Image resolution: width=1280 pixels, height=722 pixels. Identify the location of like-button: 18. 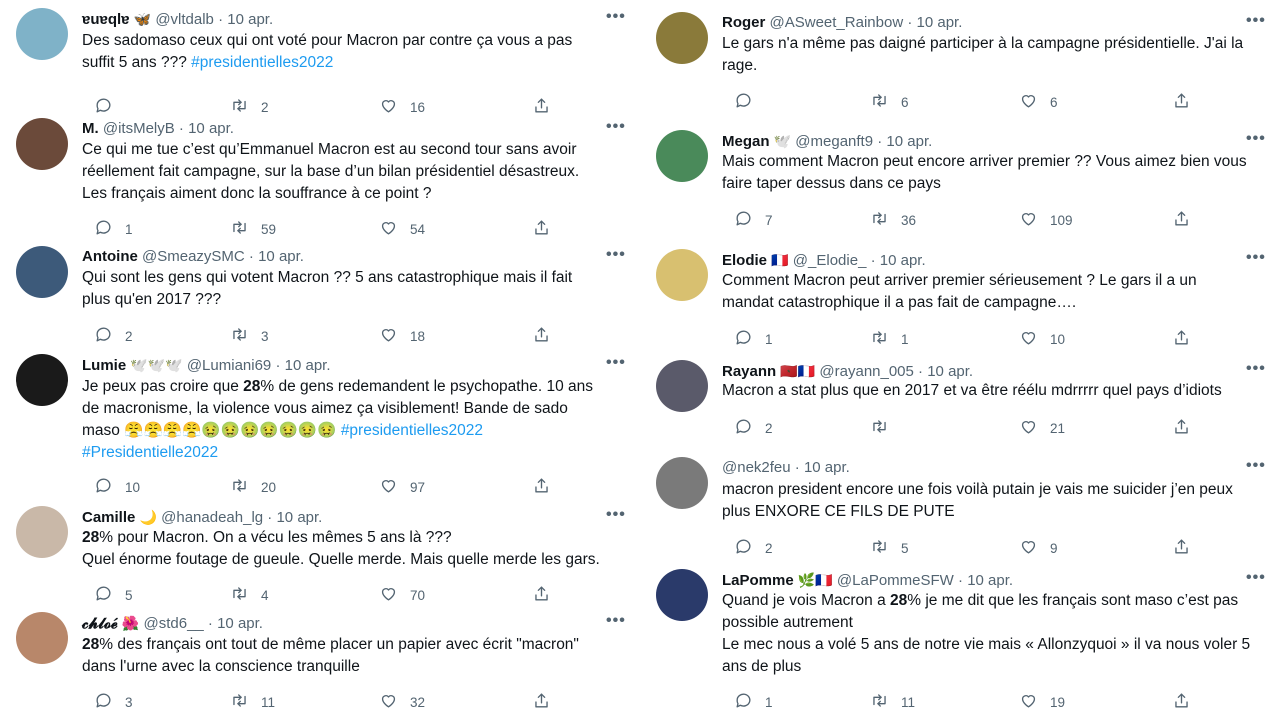
(396, 336).